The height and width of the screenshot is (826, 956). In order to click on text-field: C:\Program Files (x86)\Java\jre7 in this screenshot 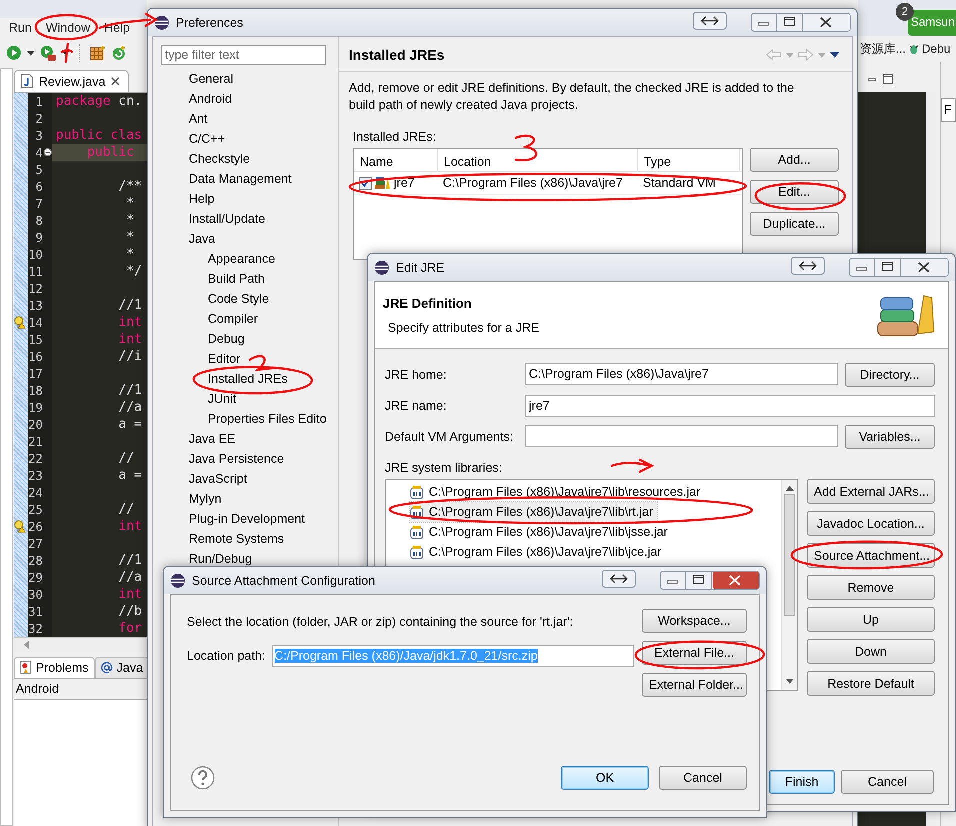, I will do `click(681, 374)`.